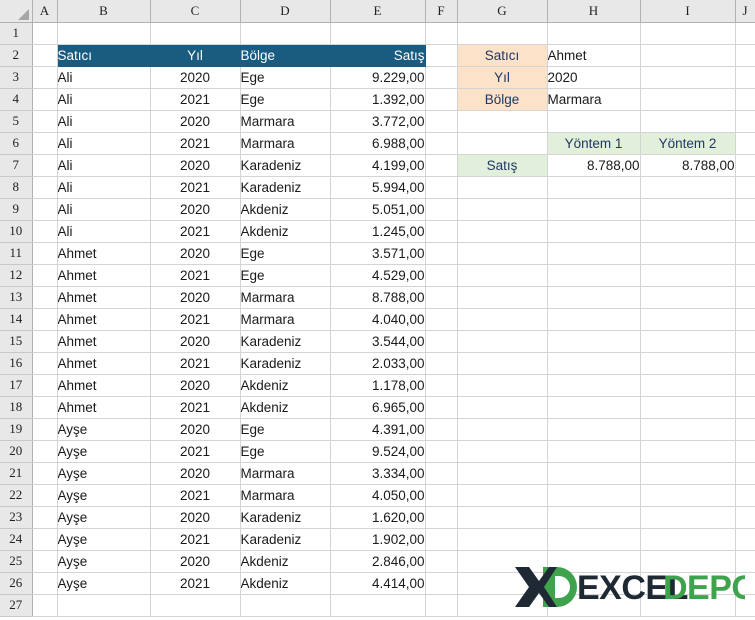  What do you see at coordinates (688, 275) in the screenshot?
I see `cell-i12` at bounding box center [688, 275].